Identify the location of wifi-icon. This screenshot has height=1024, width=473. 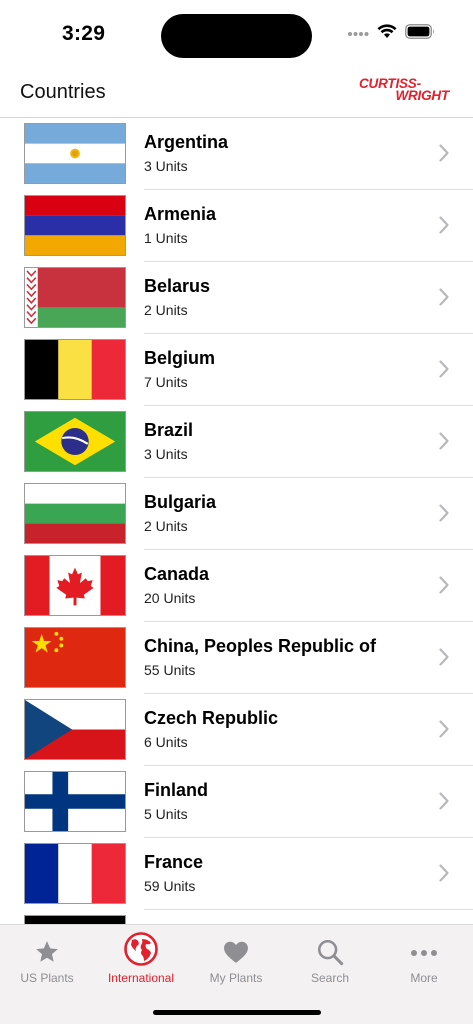
(387, 34).